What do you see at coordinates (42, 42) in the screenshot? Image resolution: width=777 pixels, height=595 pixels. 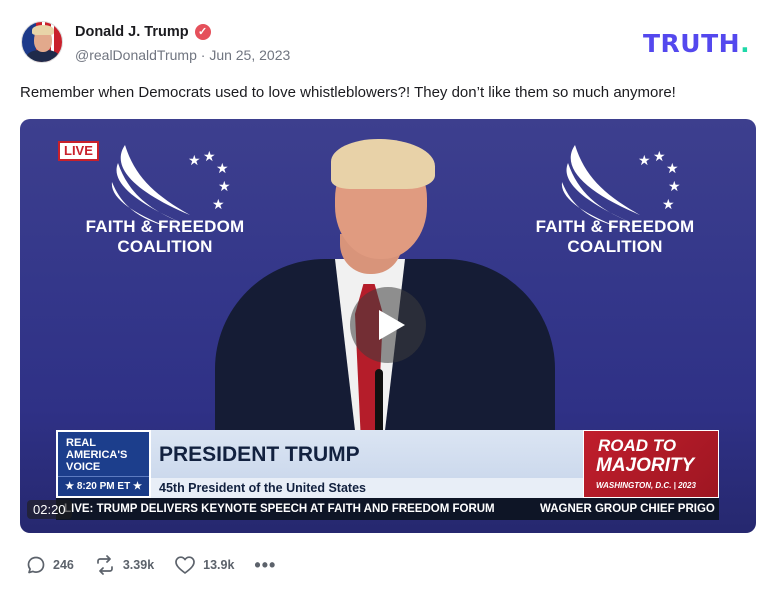 I see `avatar` at bounding box center [42, 42].